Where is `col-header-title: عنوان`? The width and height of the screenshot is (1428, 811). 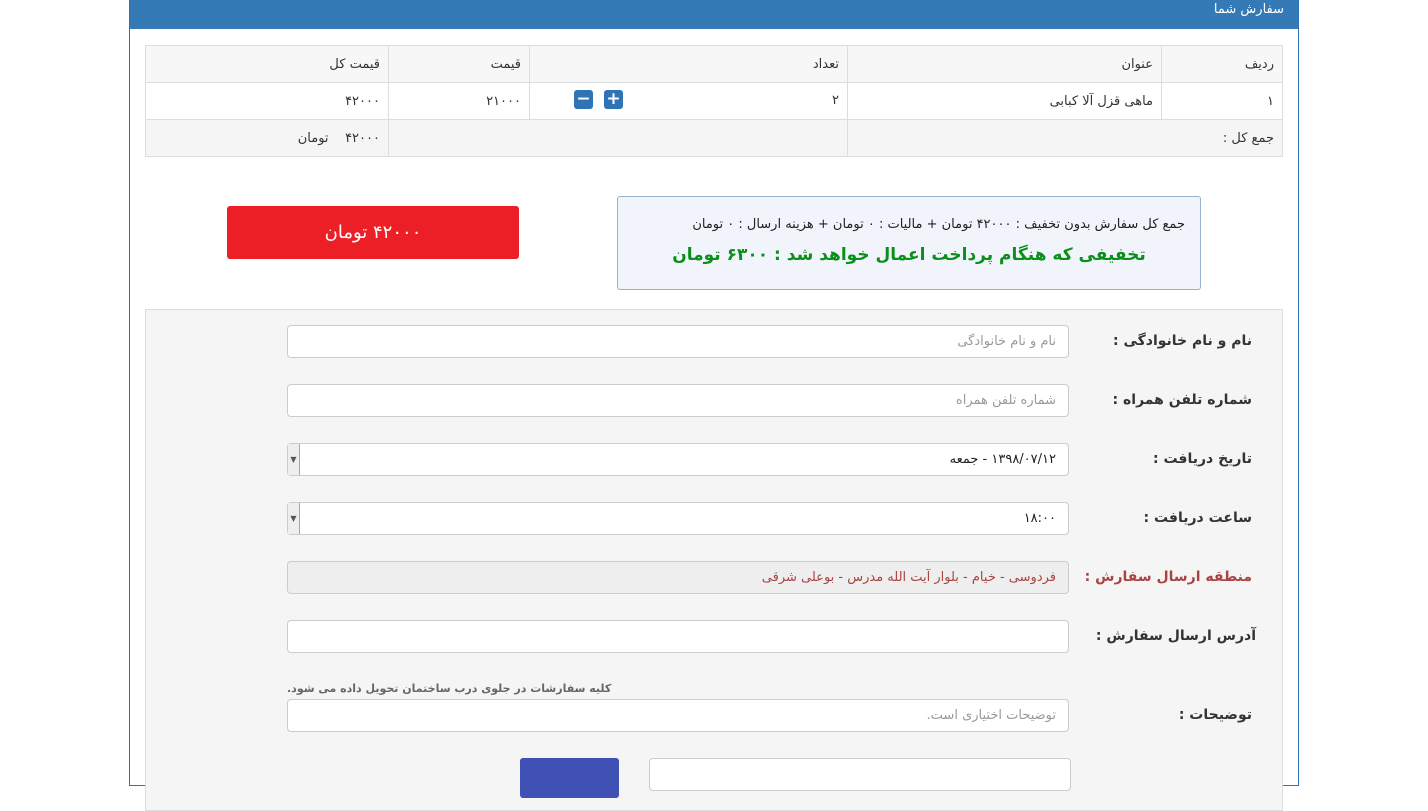 col-header-title: عنوان is located at coordinates (1004, 64).